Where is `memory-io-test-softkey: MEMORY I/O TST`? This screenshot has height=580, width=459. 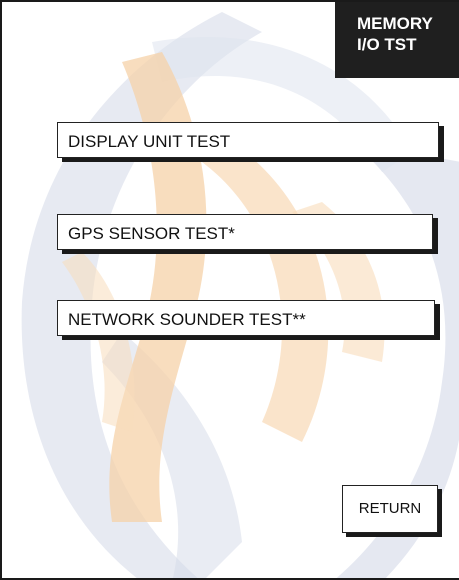
memory-io-test-softkey: MEMORY I/O TST is located at coordinates (397, 40).